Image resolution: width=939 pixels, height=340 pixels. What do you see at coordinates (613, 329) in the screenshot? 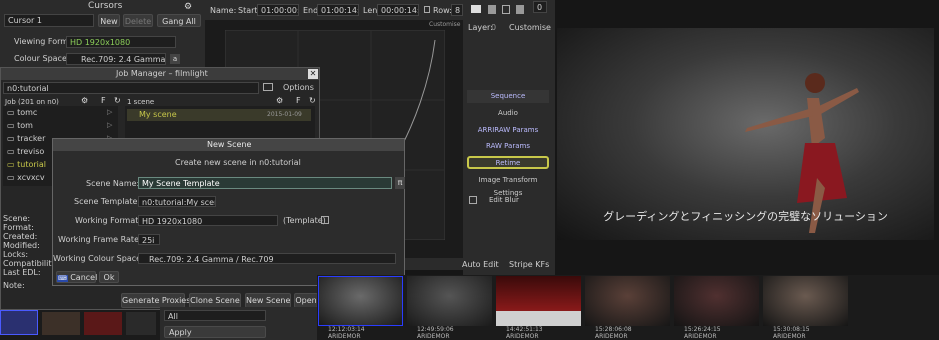
I see `thumb-tc-4: 15:28:06:08` at bounding box center [613, 329].